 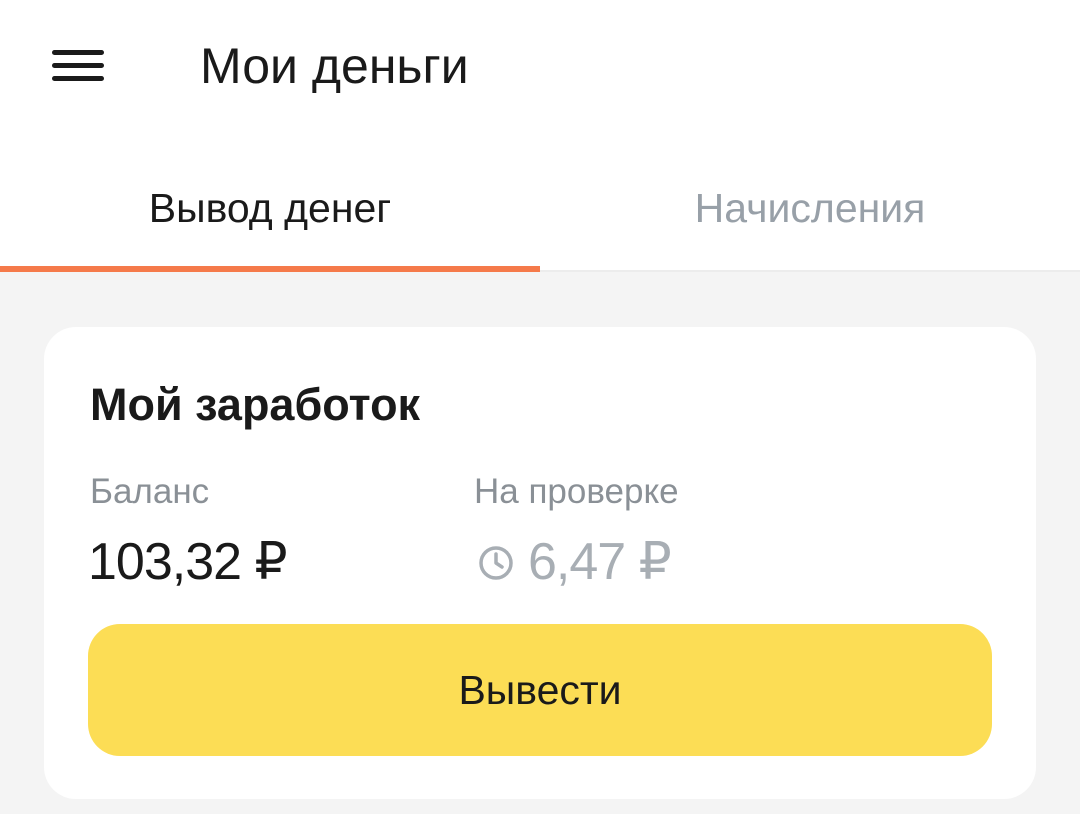 What do you see at coordinates (496, 563) in the screenshot?
I see `clock-icon` at bounding box center [496, 563].